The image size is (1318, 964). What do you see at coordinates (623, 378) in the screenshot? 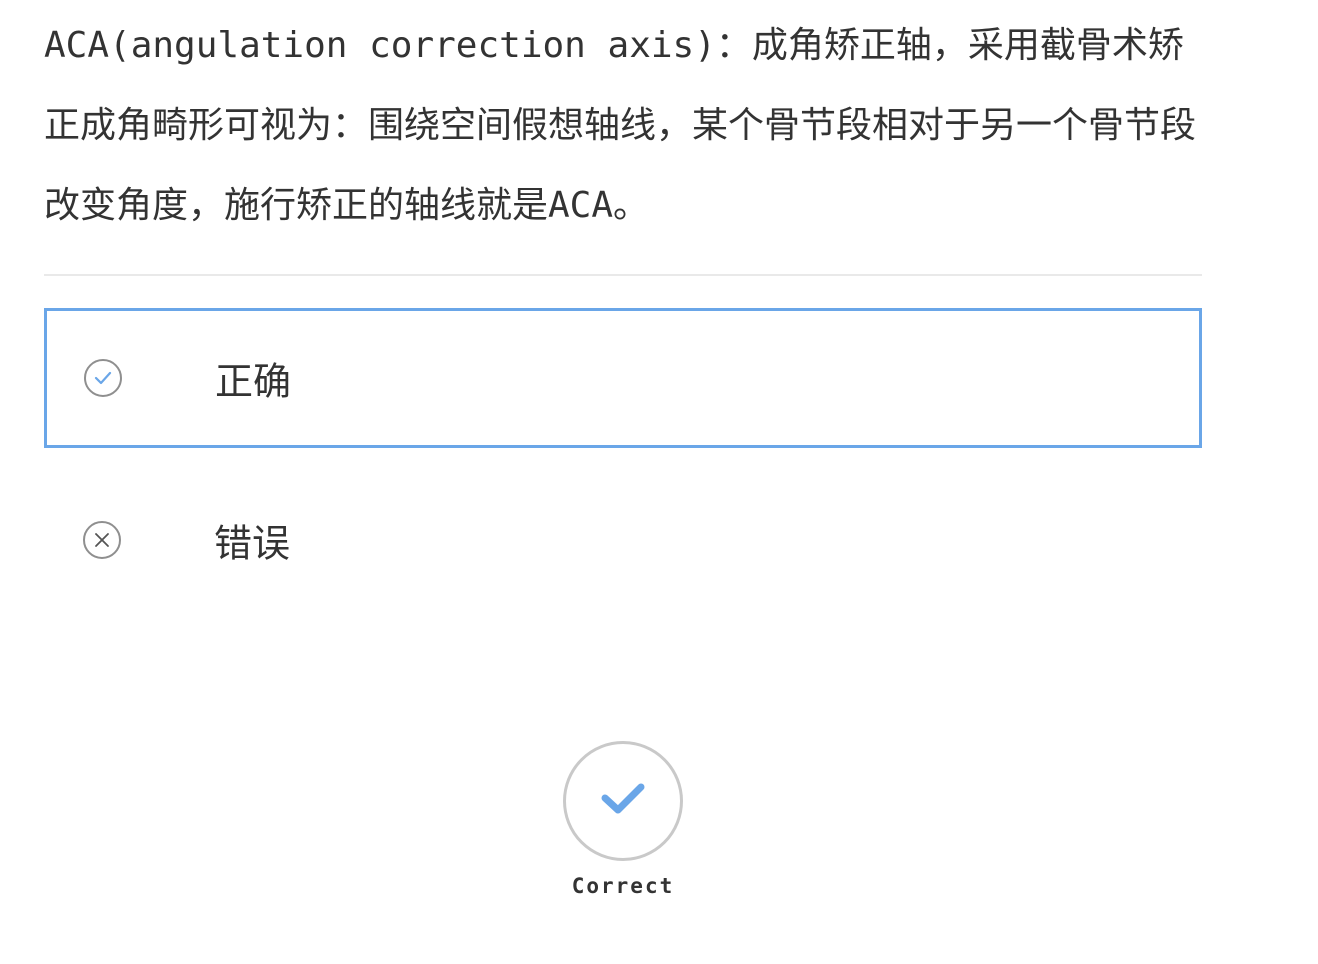
I see `option-true: 正确` at bounding box center [623, 378].